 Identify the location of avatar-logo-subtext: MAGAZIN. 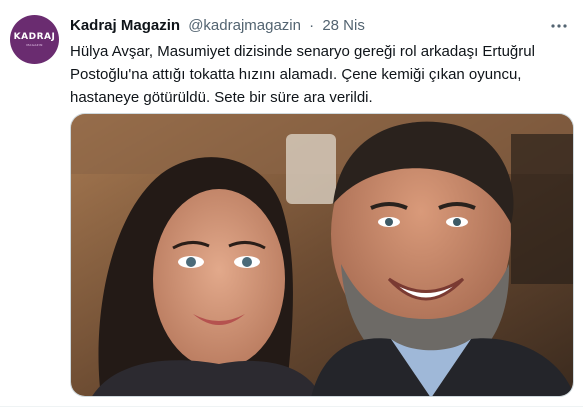
(34, 45).